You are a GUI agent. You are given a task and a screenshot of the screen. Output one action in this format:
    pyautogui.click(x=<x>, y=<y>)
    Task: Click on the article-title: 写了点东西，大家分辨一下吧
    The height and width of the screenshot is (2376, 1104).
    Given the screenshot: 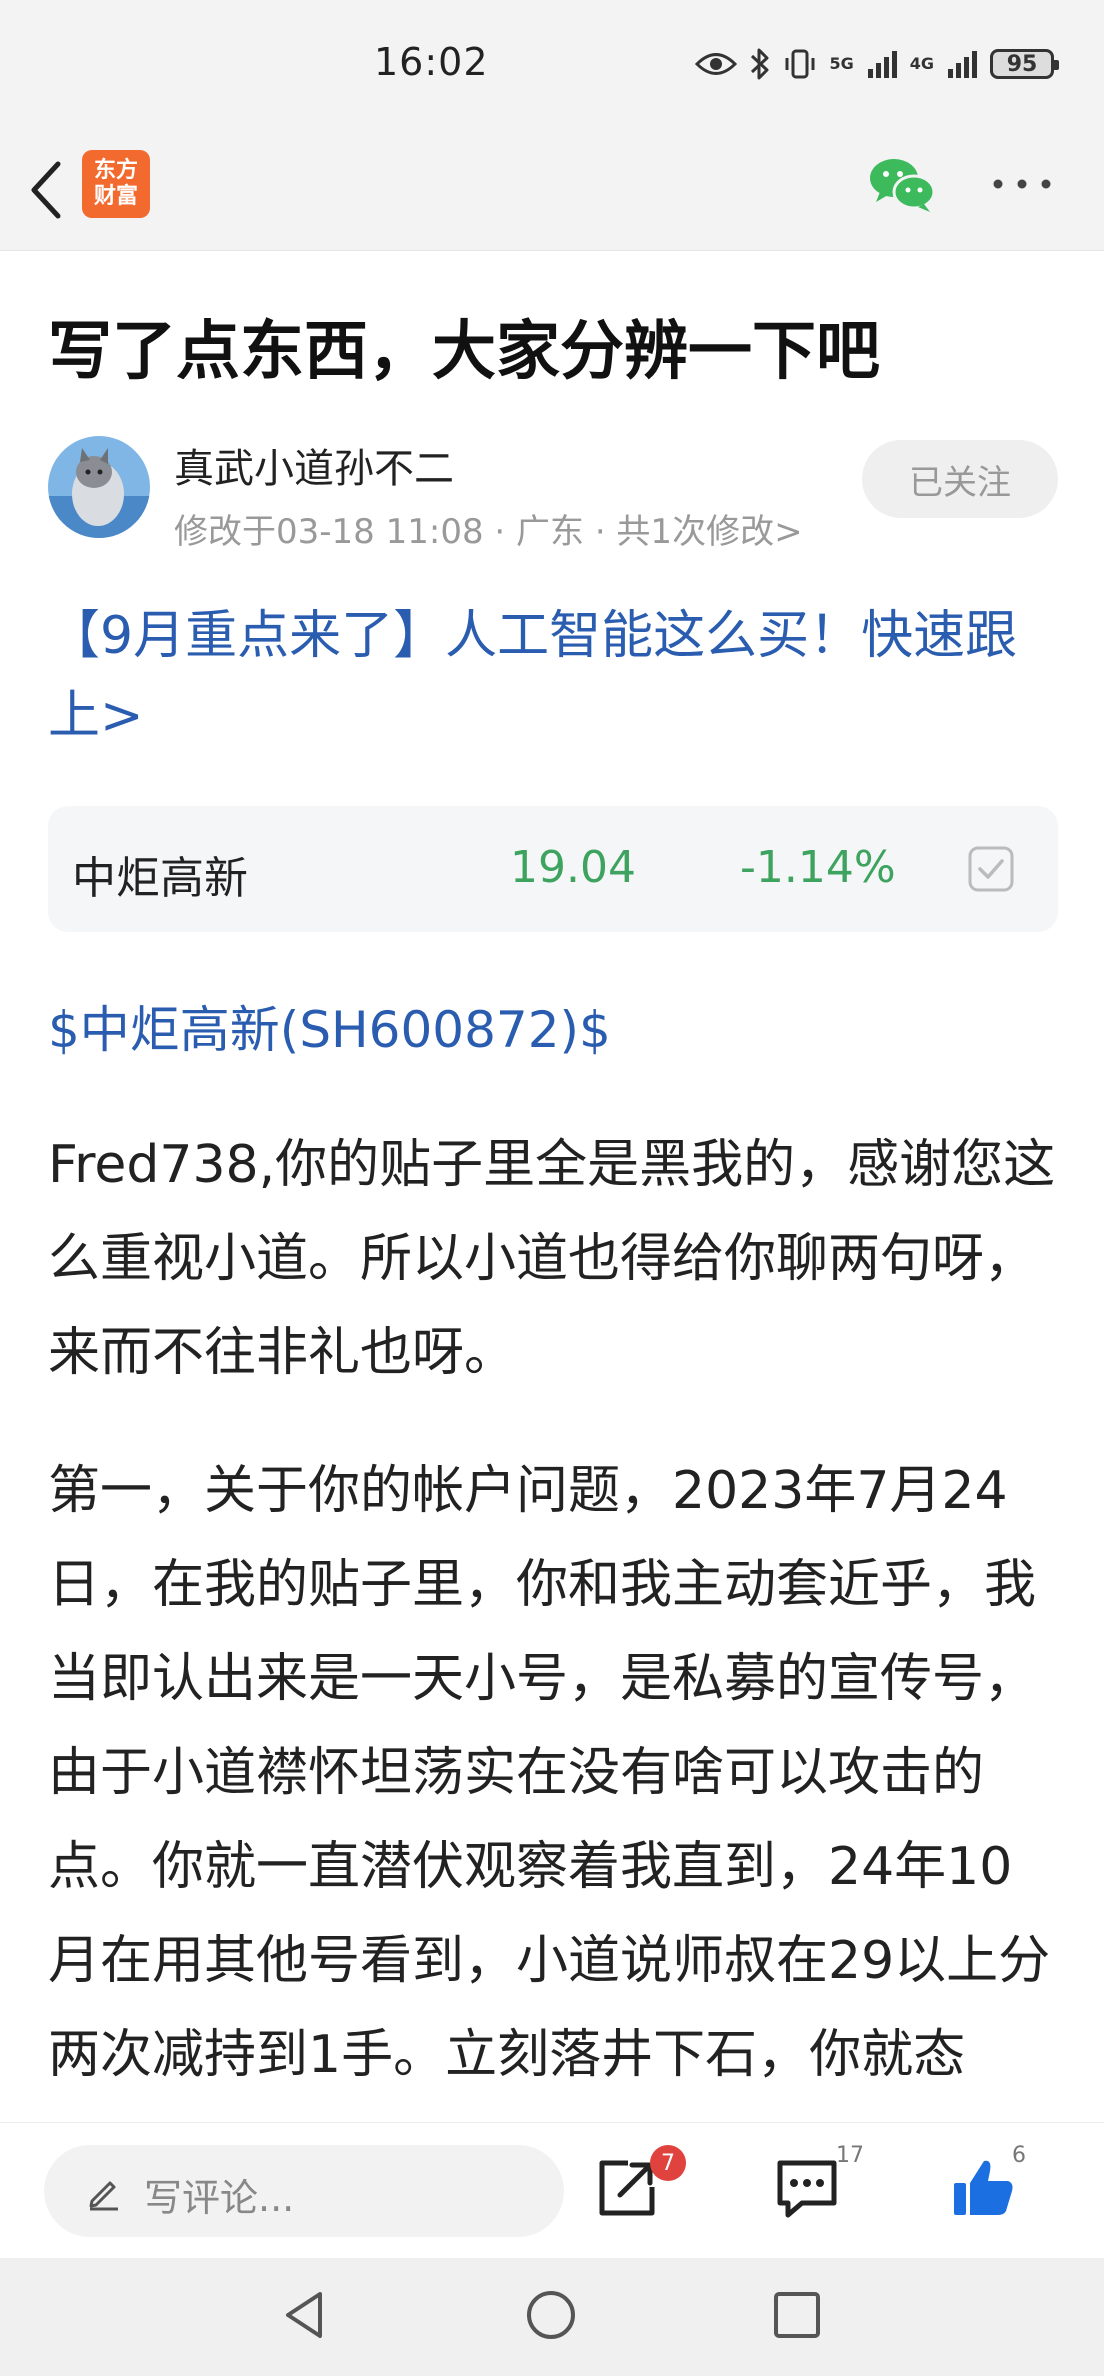 What is the action you would take?
    pyautogui.click(x=464, y=352)
    